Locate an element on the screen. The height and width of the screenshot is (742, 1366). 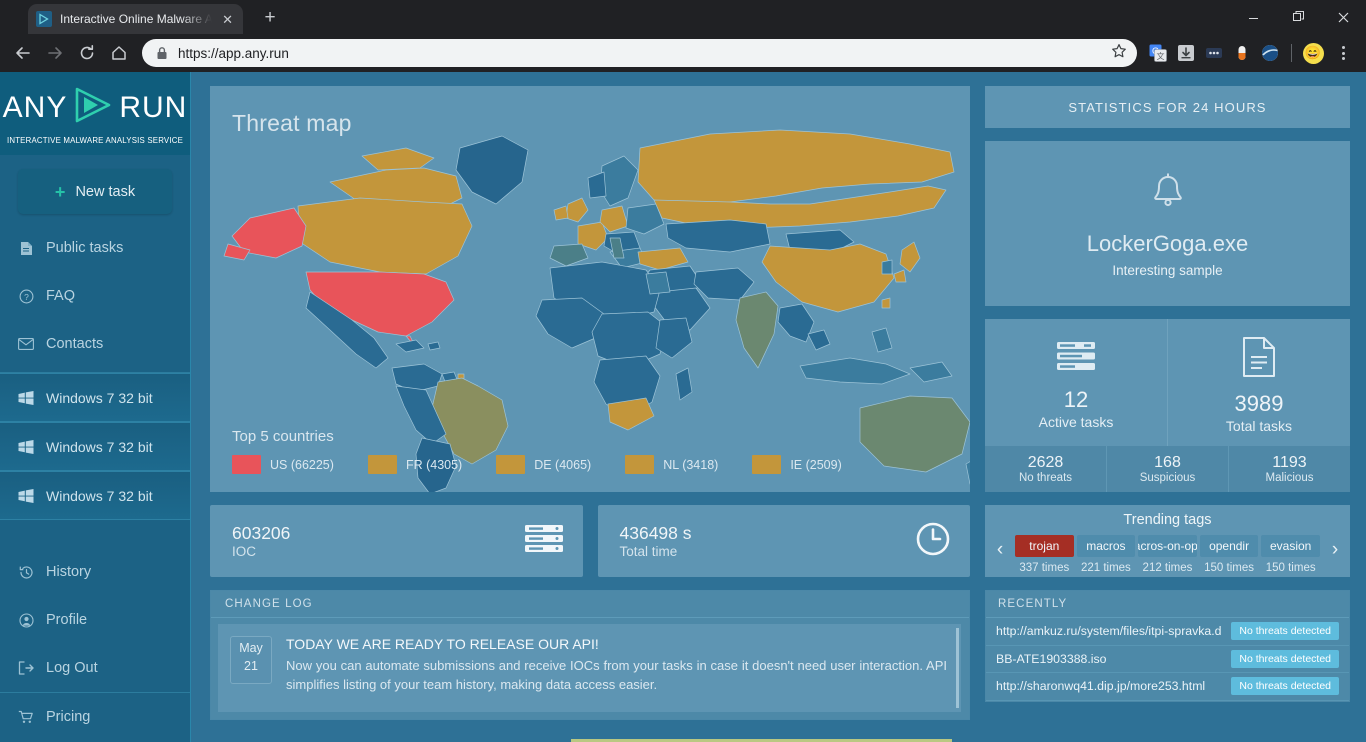
cart-icon is located at coordinates (26, 717).